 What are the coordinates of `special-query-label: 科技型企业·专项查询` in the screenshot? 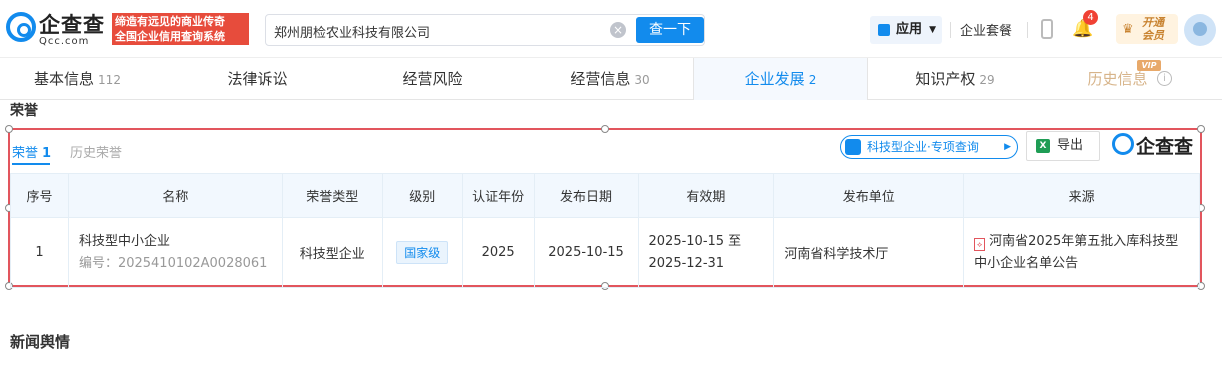 It's located at (923, 147).